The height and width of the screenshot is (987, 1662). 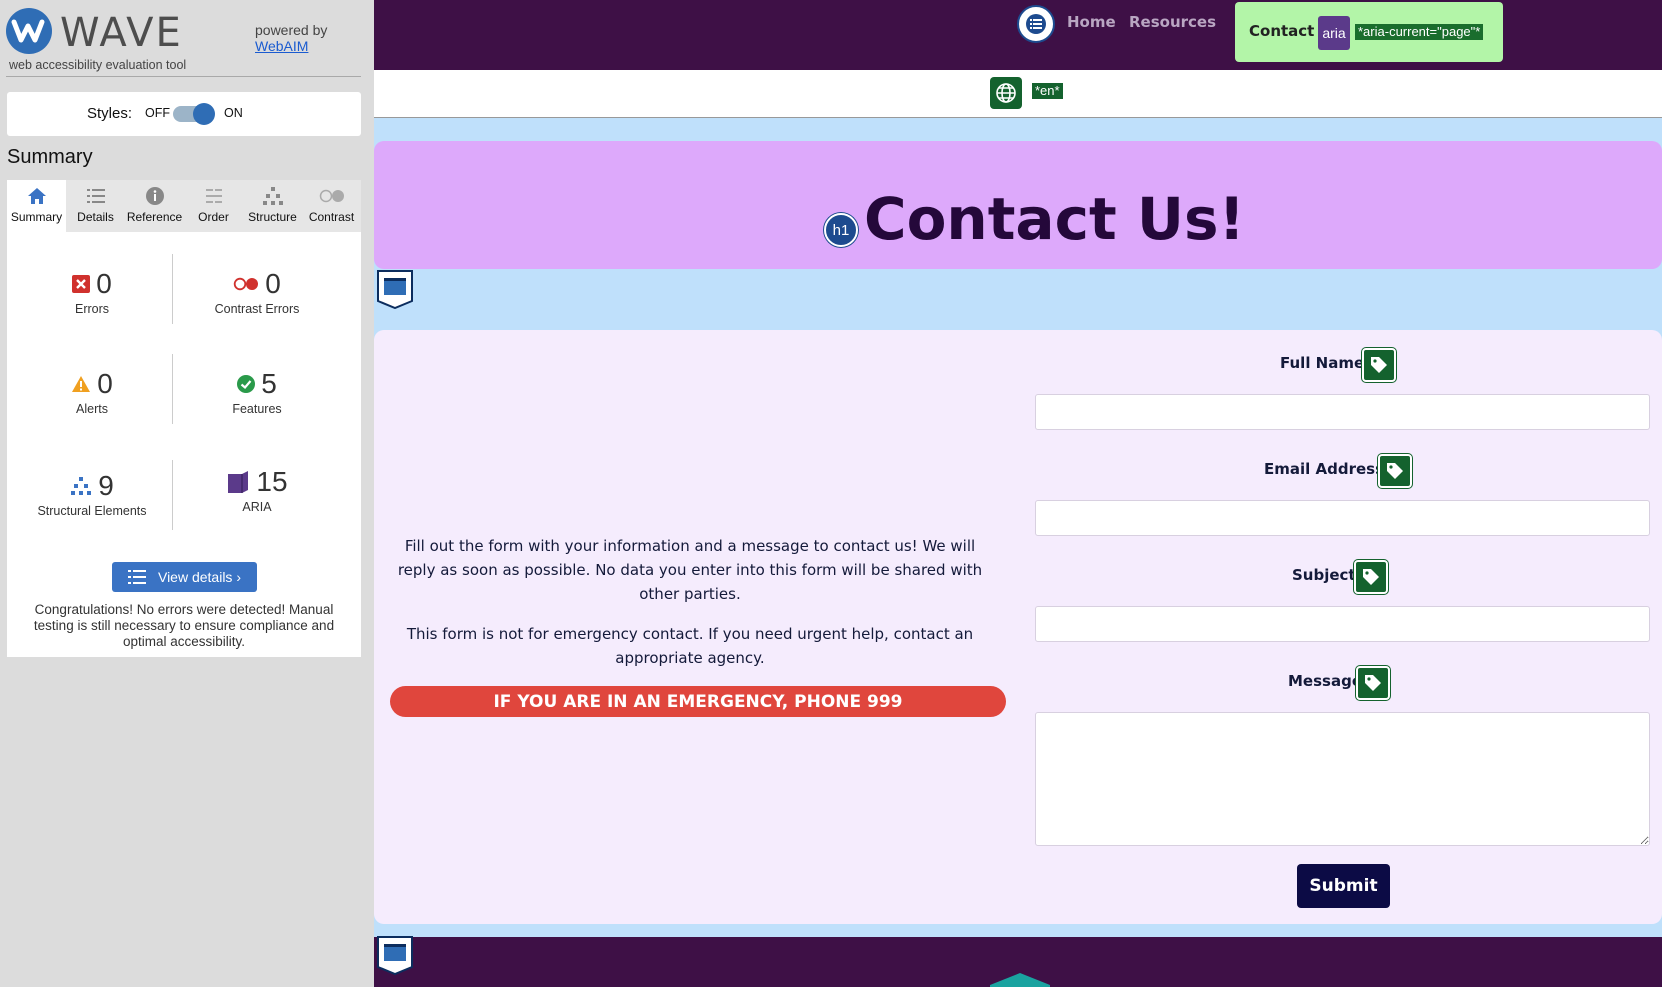 What do you see at coordinates (106, 485) in the screenshot?
I see `structural-count: 9` at bounding box center [106, 485].